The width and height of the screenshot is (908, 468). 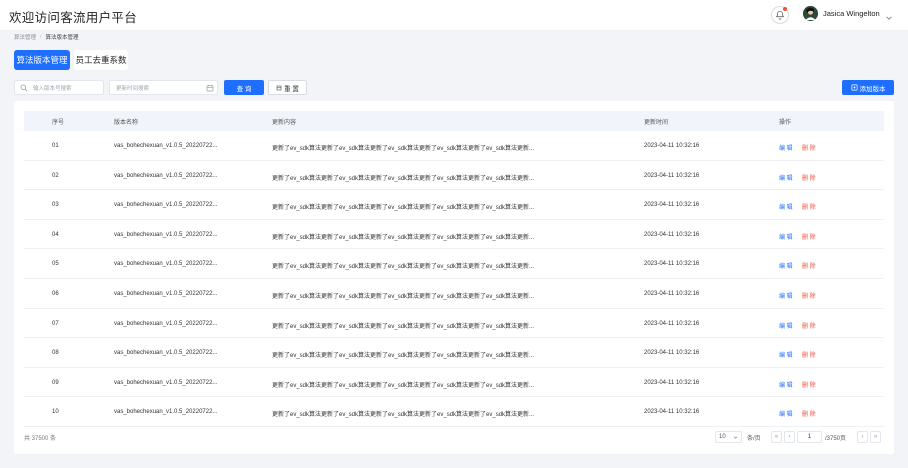 I want to click on date-search-input: 更新时间搜索, so click(x=163, y=87).